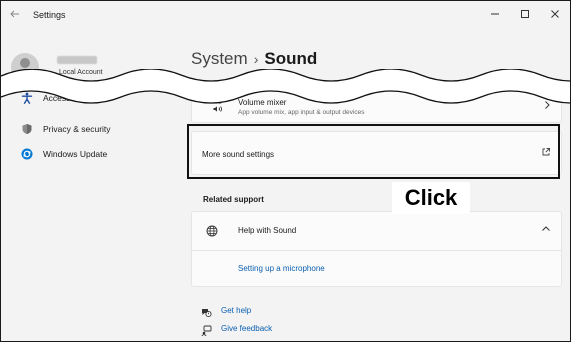 The height and width of the screenshot is (342, 571). What do you see at coordinates (77, 60) in the screenshot?
I see `user-name-blurred` at bounding box center [77, 60].